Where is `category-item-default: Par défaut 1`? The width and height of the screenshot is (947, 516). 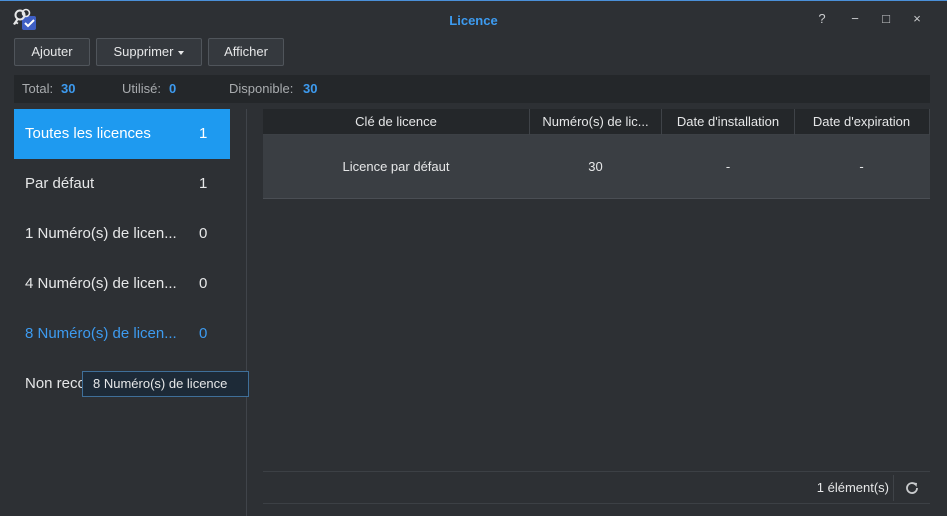 category-item-default: Par défaut 1 is located at coordinates (122, 184).